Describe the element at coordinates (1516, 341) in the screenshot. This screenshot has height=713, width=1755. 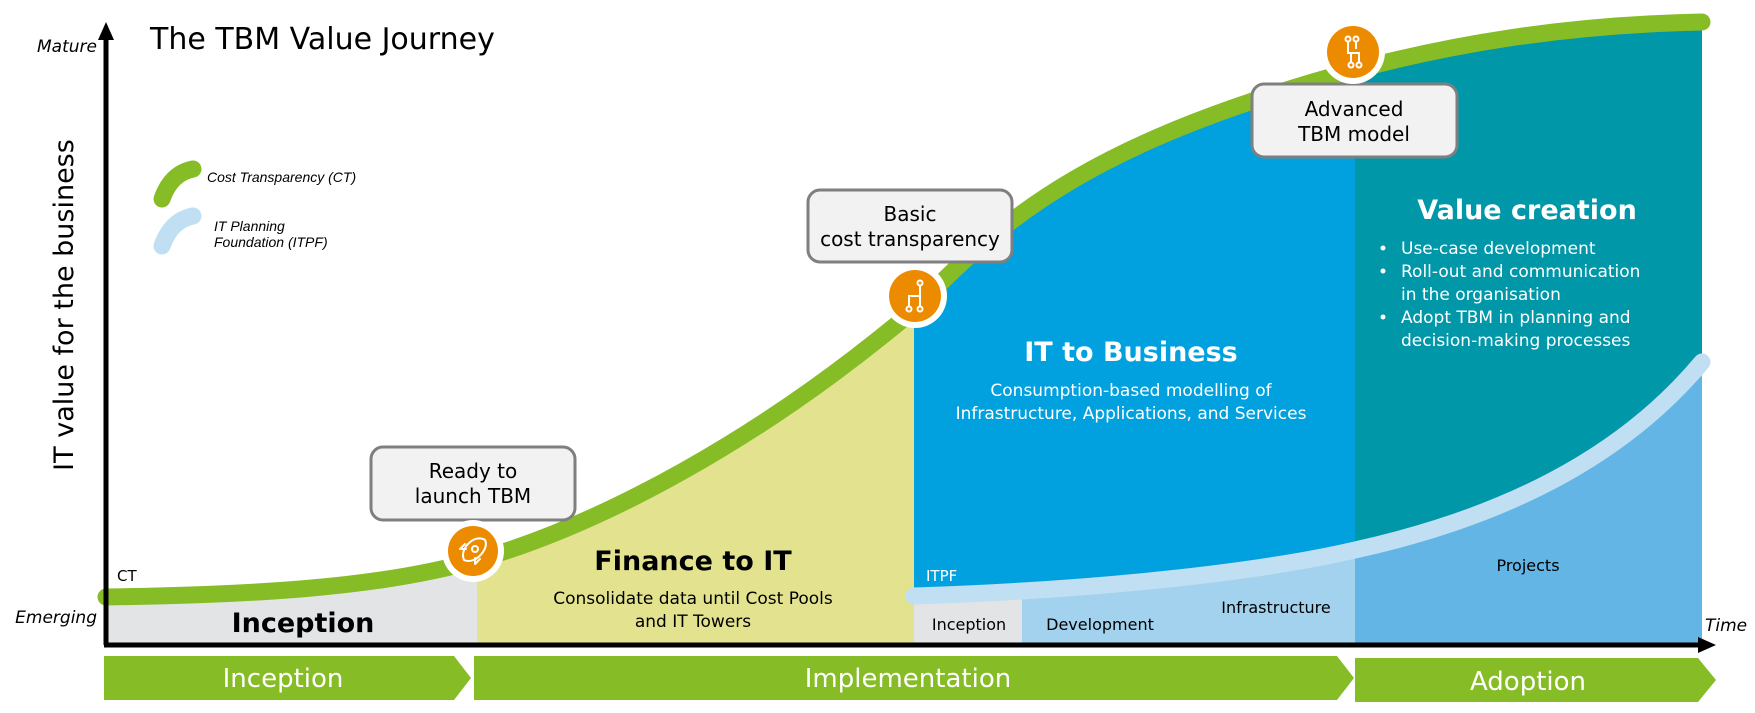
I see `value-creation-bullet-2-line-1: decision-making processes` at that location.